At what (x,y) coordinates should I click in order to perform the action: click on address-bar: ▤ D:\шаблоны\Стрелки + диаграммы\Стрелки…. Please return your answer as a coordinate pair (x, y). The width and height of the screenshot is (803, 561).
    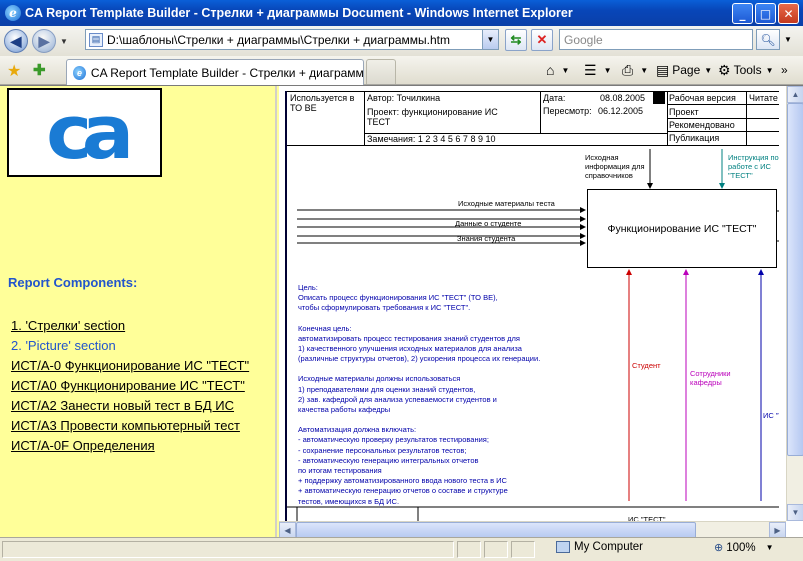
    Looking at the image, I should click on (292, 39).